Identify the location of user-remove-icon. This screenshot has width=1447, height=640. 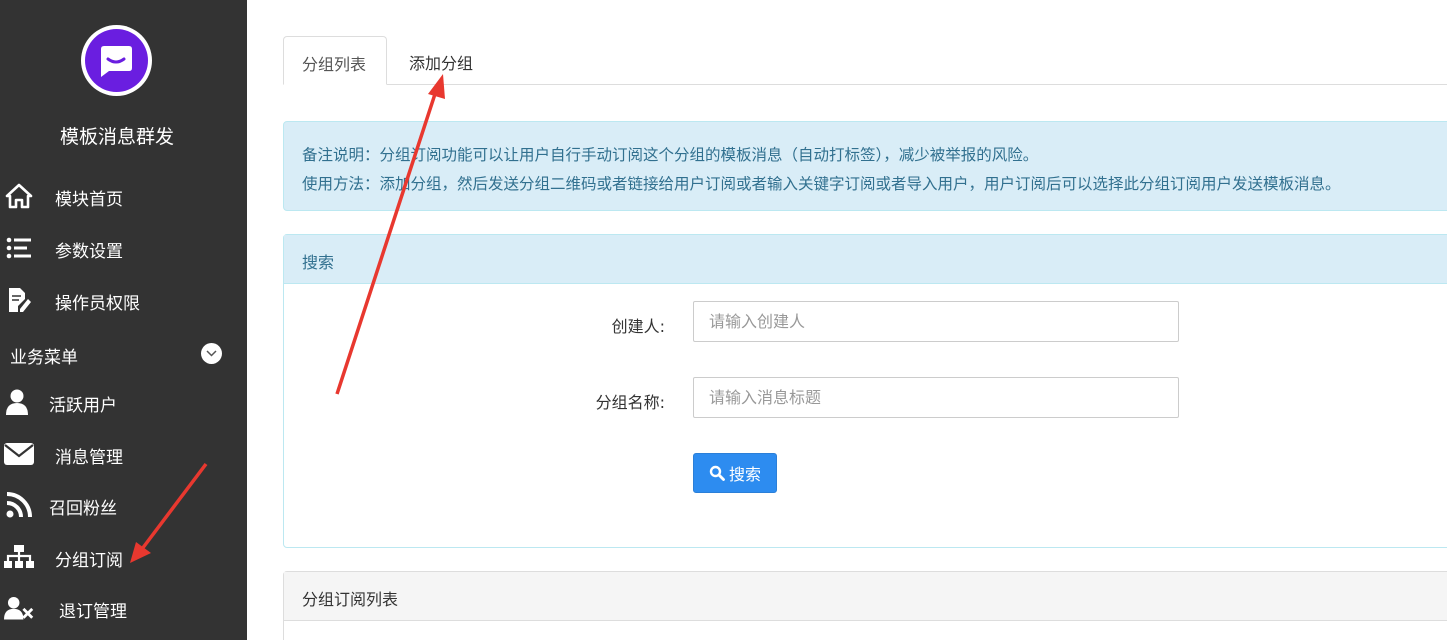
(19, 608).